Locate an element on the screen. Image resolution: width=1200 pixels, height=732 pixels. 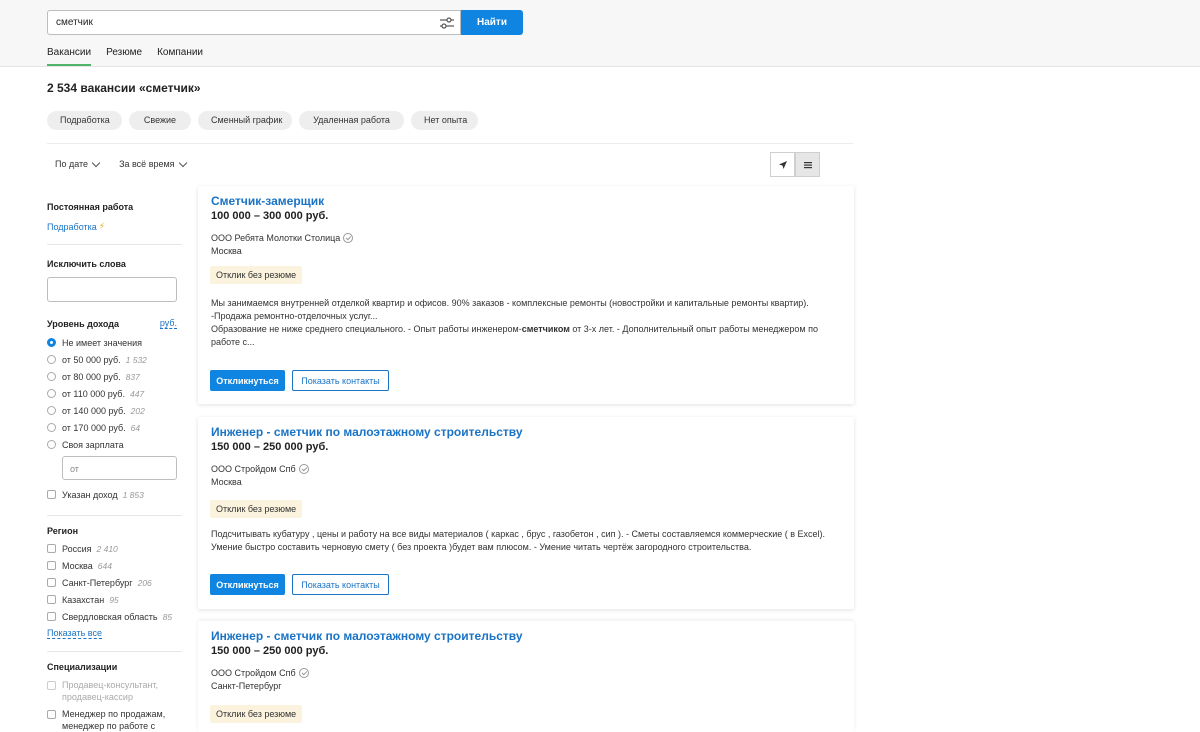
own-salary-input: от is located at coordinates (119, 468).